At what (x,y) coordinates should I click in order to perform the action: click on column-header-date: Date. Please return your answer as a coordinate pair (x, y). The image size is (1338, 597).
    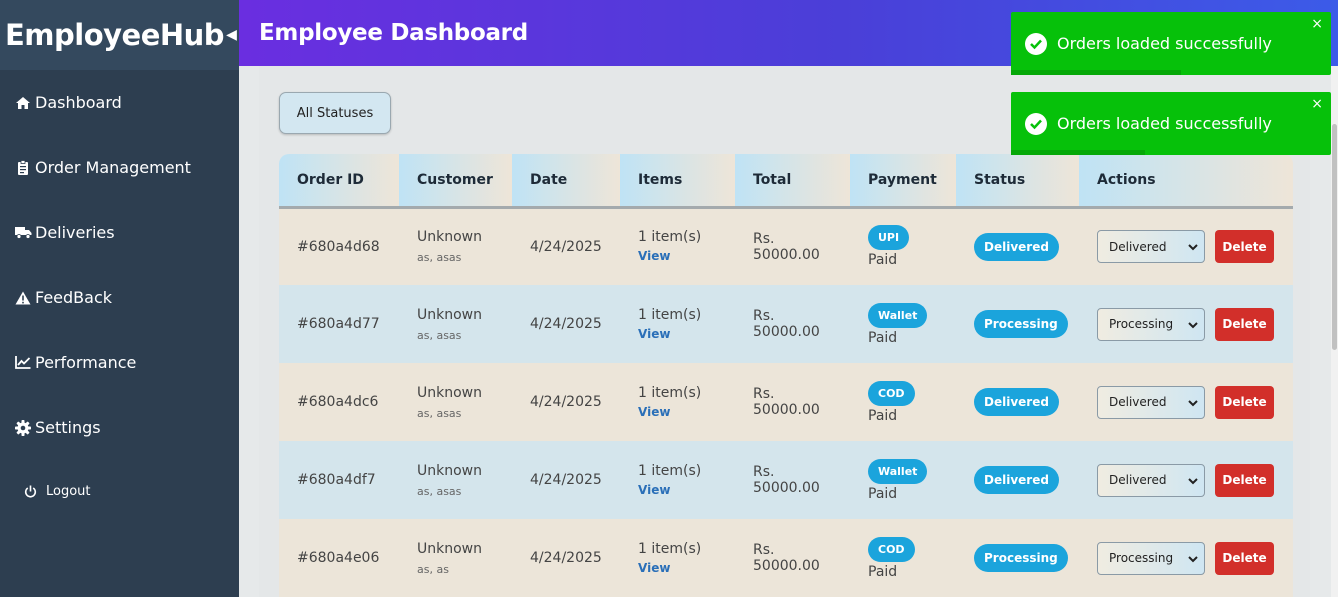
    Looking at the image, I should click on (566, 181).